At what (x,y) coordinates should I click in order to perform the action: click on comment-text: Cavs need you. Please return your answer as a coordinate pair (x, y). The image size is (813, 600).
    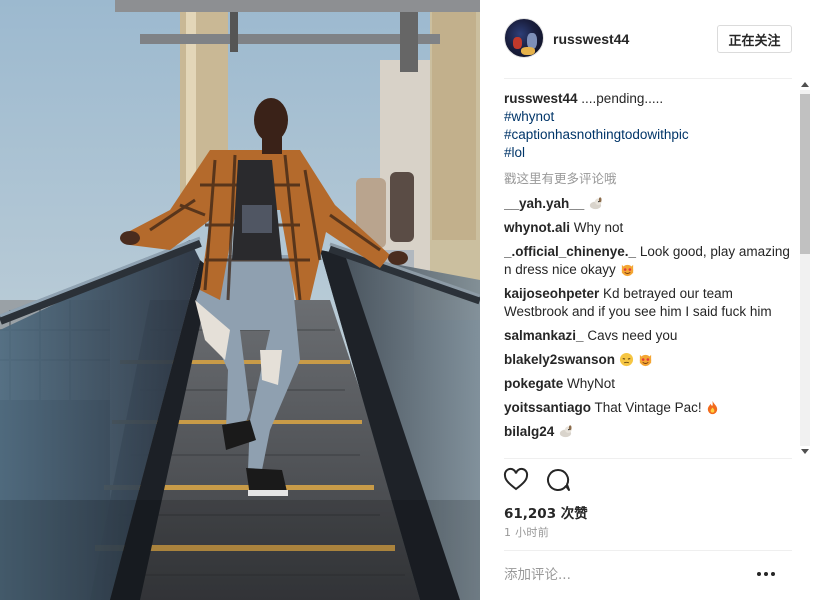
    Looking at the image, I should click on (630, 335).